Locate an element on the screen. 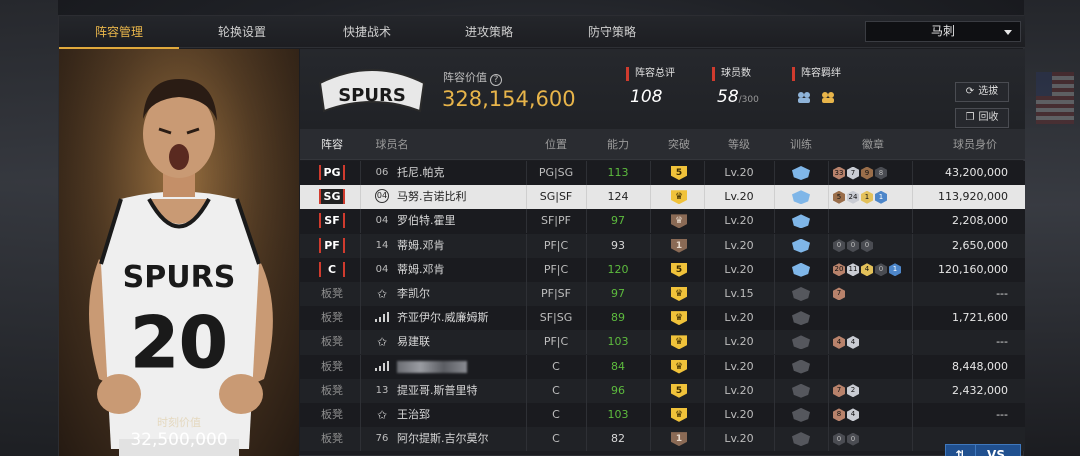 This screenshot has width=1080, height=456. table-row: 板凳 齐亚伊尔.威廉姆斯 SF|SG 89 ♛ Lv.20 1,721,600 is located at coordinates (662, 318).